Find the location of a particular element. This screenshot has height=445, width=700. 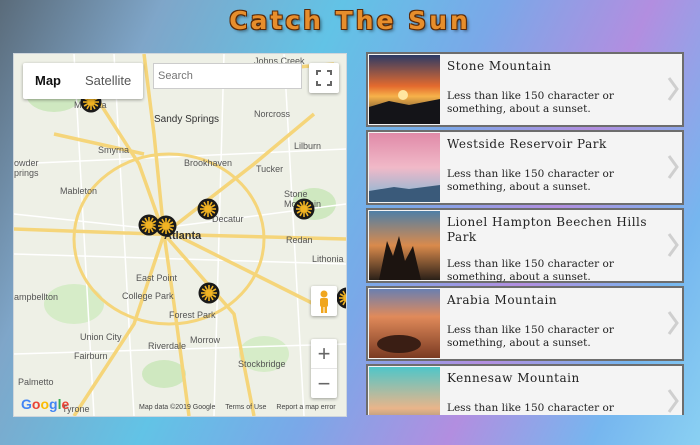

map-type-satellite-button: Satellite is located at coordinates (108, 81).